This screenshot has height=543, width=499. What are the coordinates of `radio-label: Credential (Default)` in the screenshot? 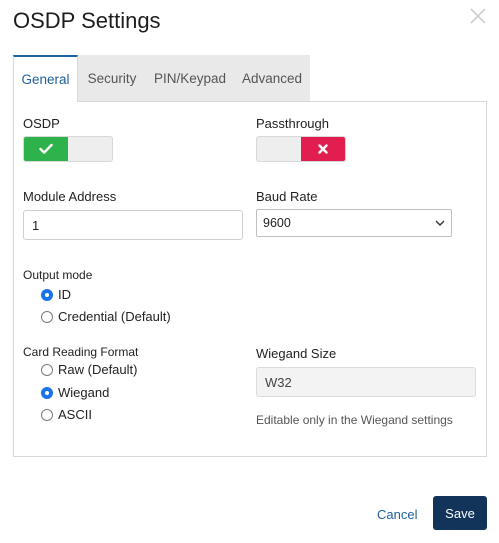 It's located at (114, 316).